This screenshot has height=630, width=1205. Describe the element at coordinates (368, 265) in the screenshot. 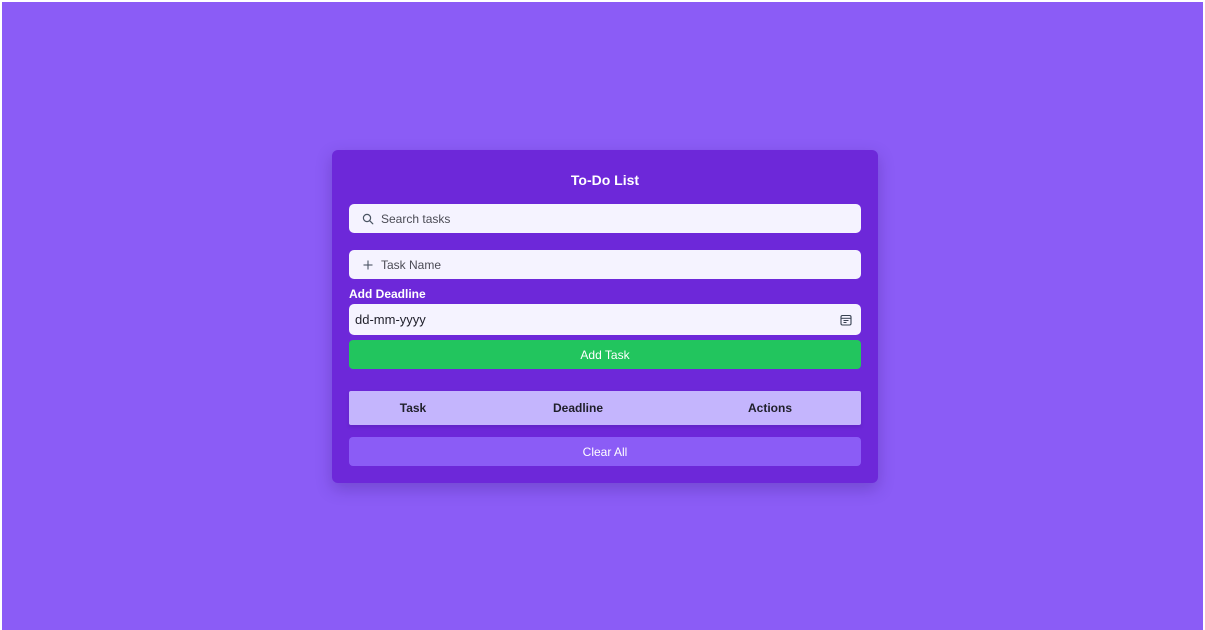

I see `plus-icon` at that location.